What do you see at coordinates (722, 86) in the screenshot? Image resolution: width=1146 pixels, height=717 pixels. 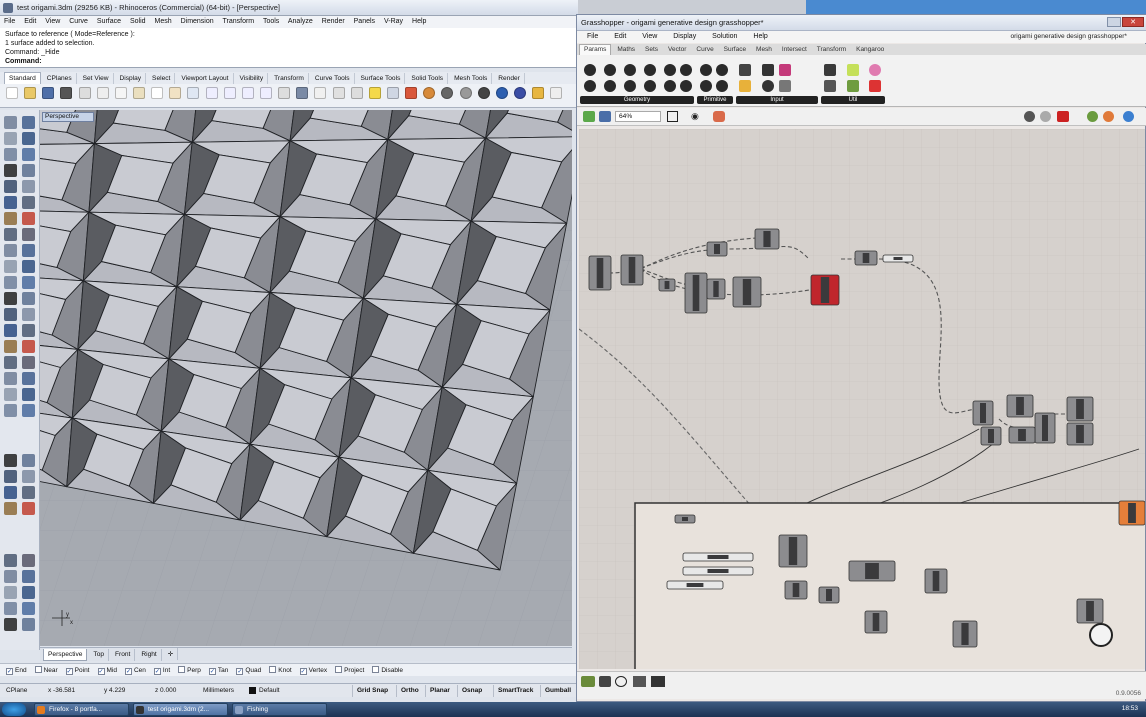 I see `text-param-icon` at bounding box center [722, 86].